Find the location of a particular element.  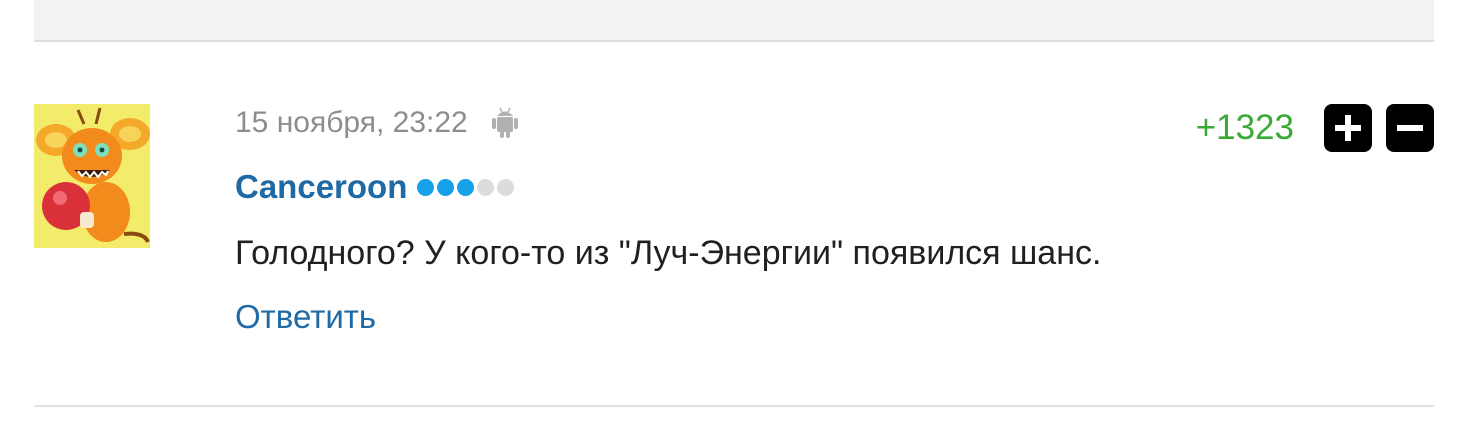

vote-controls: +1323 is located at coordinates (1315, 128).